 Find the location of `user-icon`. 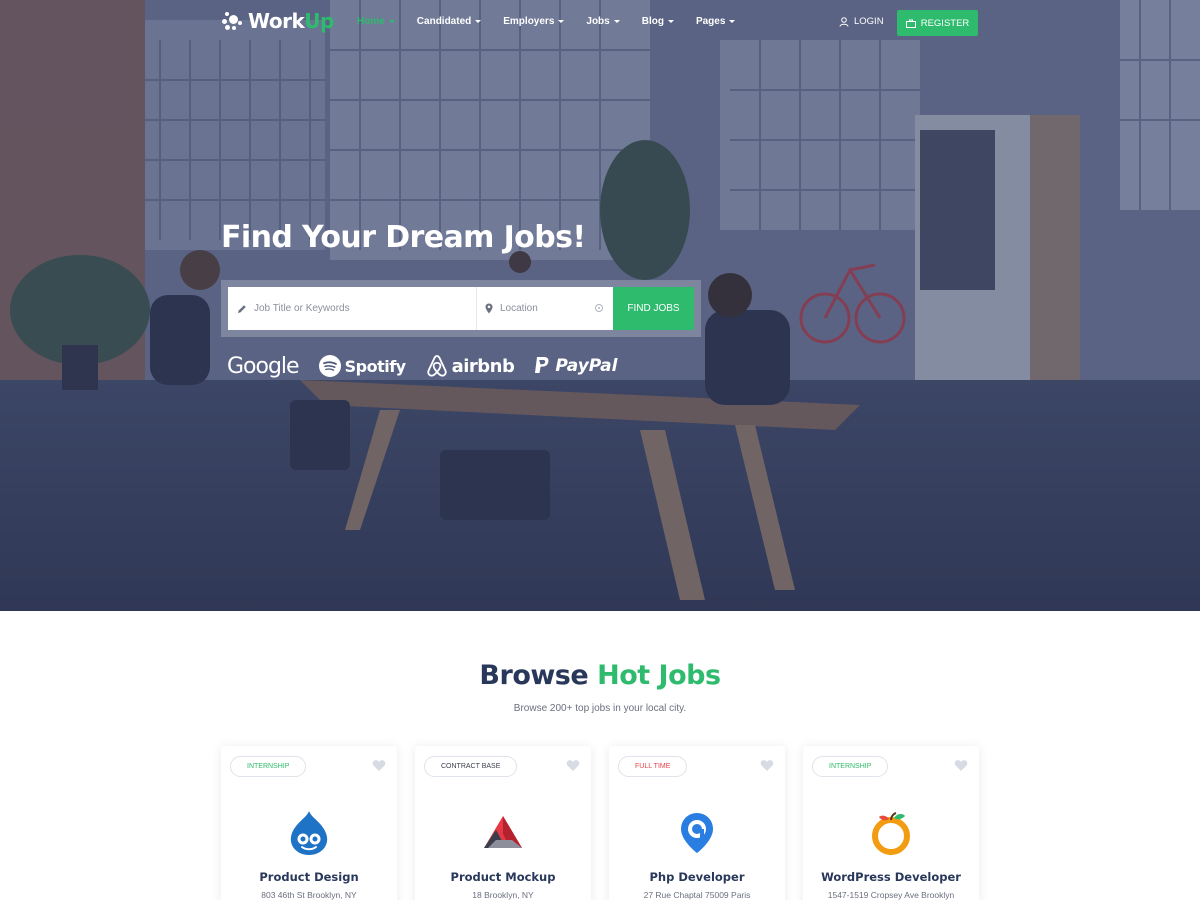

user-icon is located at coordinates (844, 21).